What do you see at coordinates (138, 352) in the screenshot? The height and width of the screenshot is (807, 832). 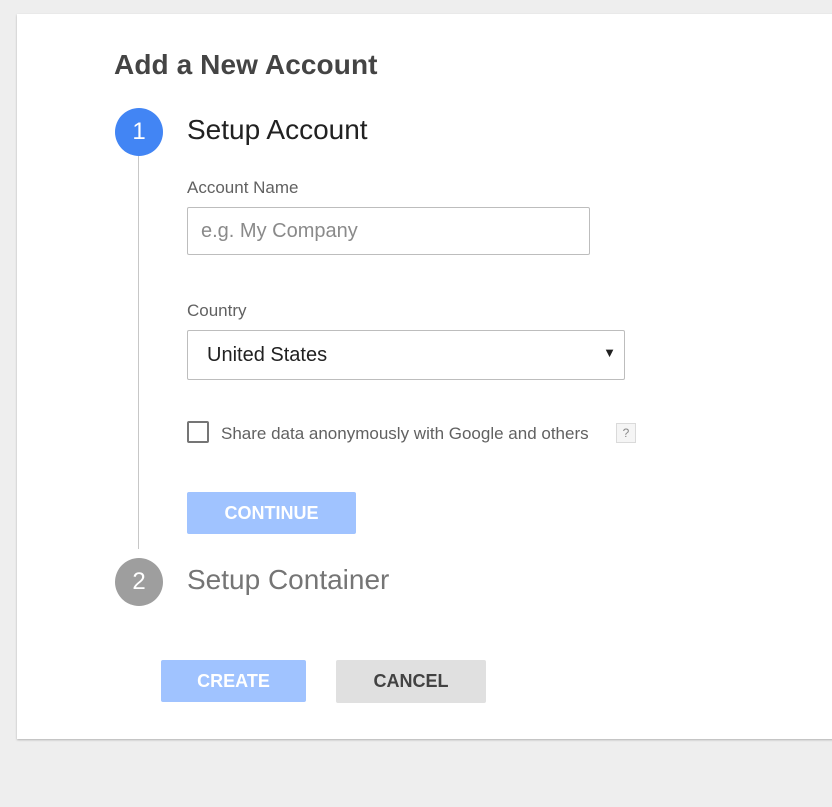 I see `step-connector-line` at bounding box center [138, 352].